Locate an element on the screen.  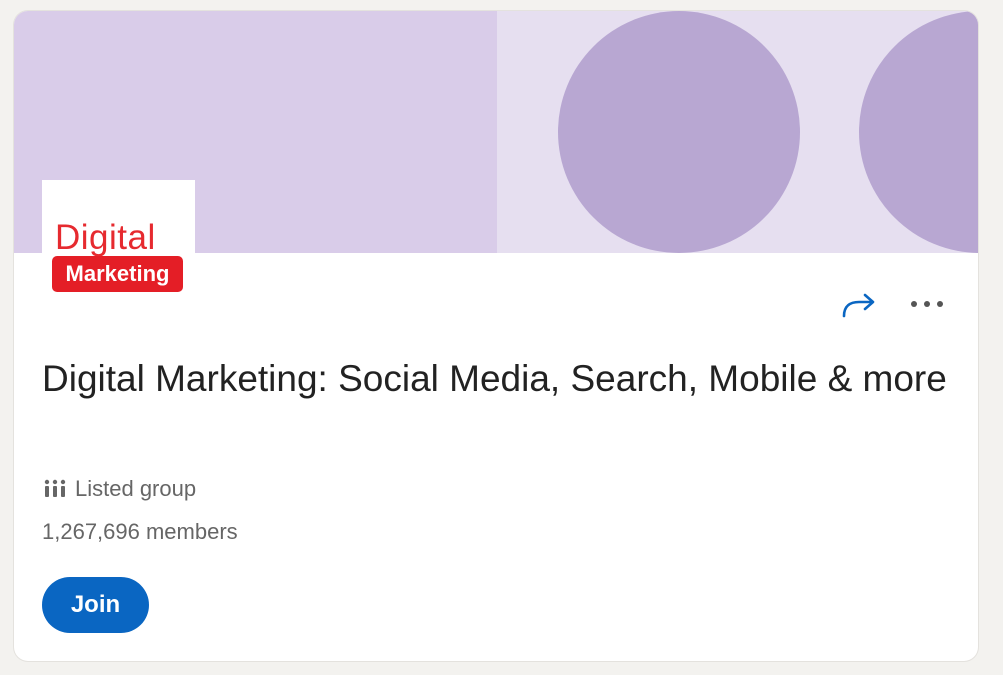
more-horizontal-icon is located at coordinates (927, 304).